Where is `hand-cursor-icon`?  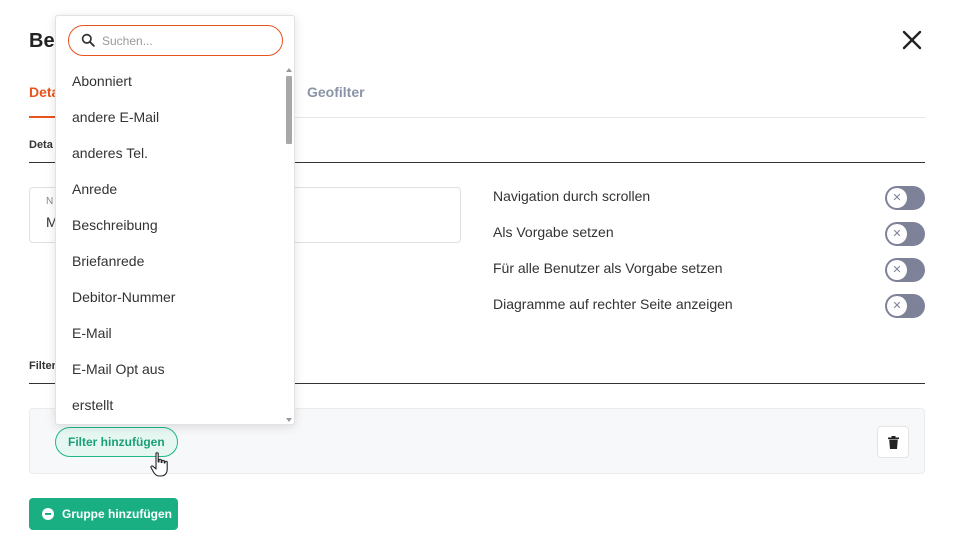
hand-cursor-icon is located at coordinates (159, 464).